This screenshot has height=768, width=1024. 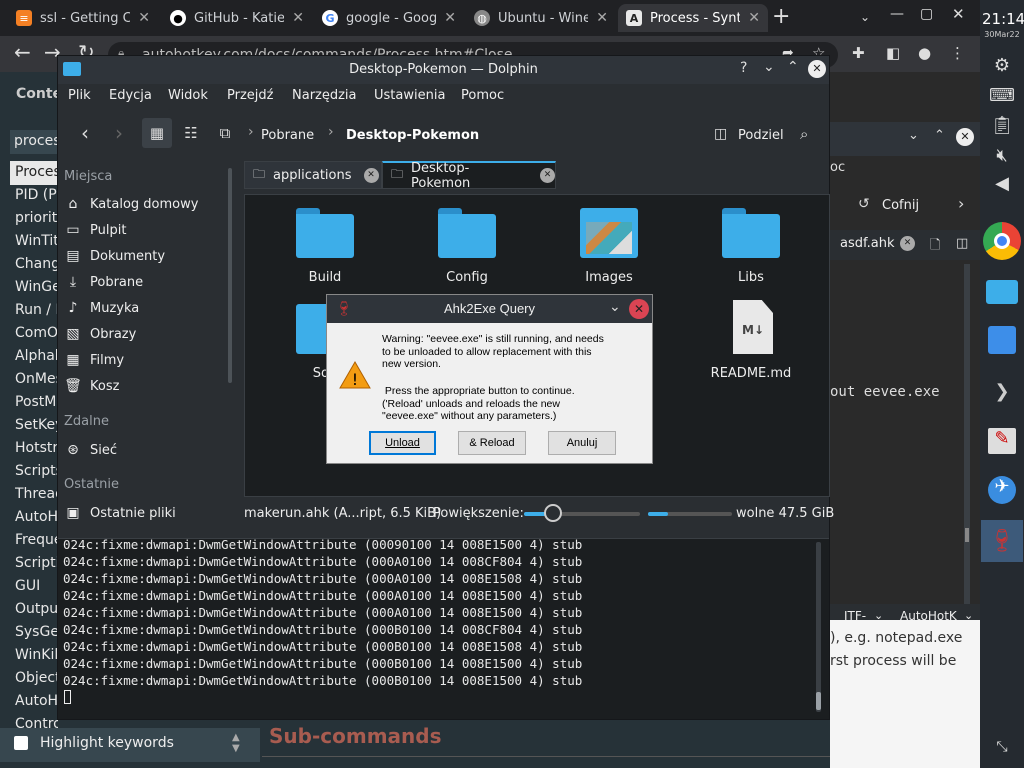 I want to click on toc-item: Chang, so click(x=36, y=264).